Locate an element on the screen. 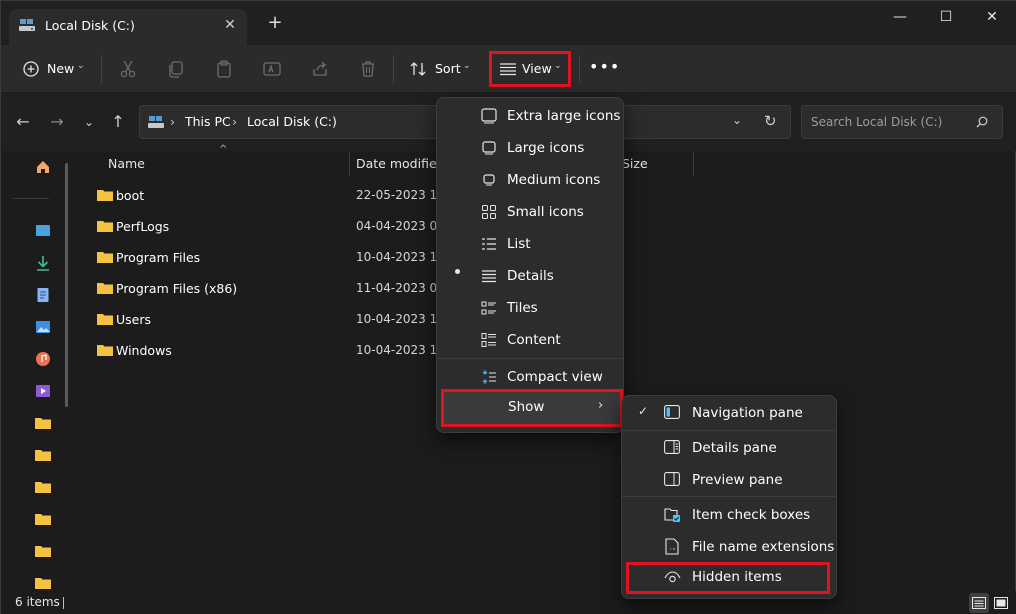 The width and height of the screenshot is (1016, 614). tab-close-icon: ✕ is located at coordinates (230, 25).